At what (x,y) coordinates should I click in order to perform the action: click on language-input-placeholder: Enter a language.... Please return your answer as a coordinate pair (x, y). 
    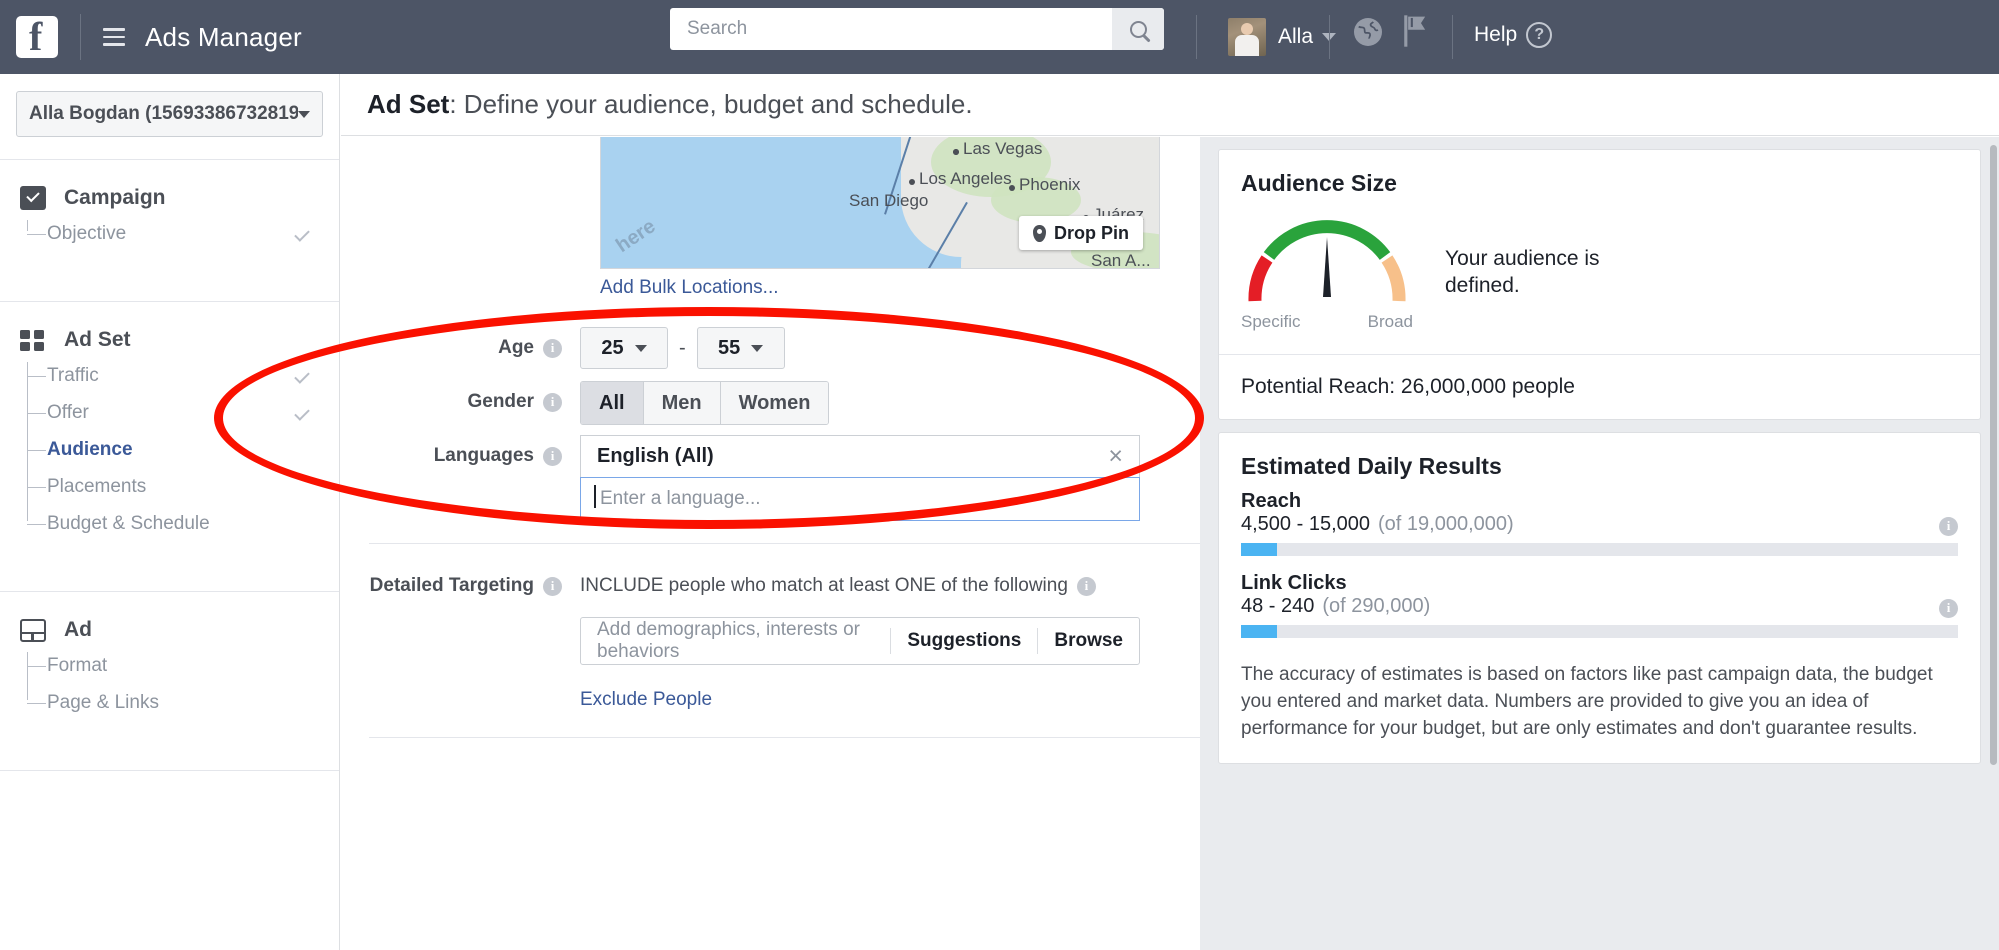
    Looking at the image, I should click on (677, 497).